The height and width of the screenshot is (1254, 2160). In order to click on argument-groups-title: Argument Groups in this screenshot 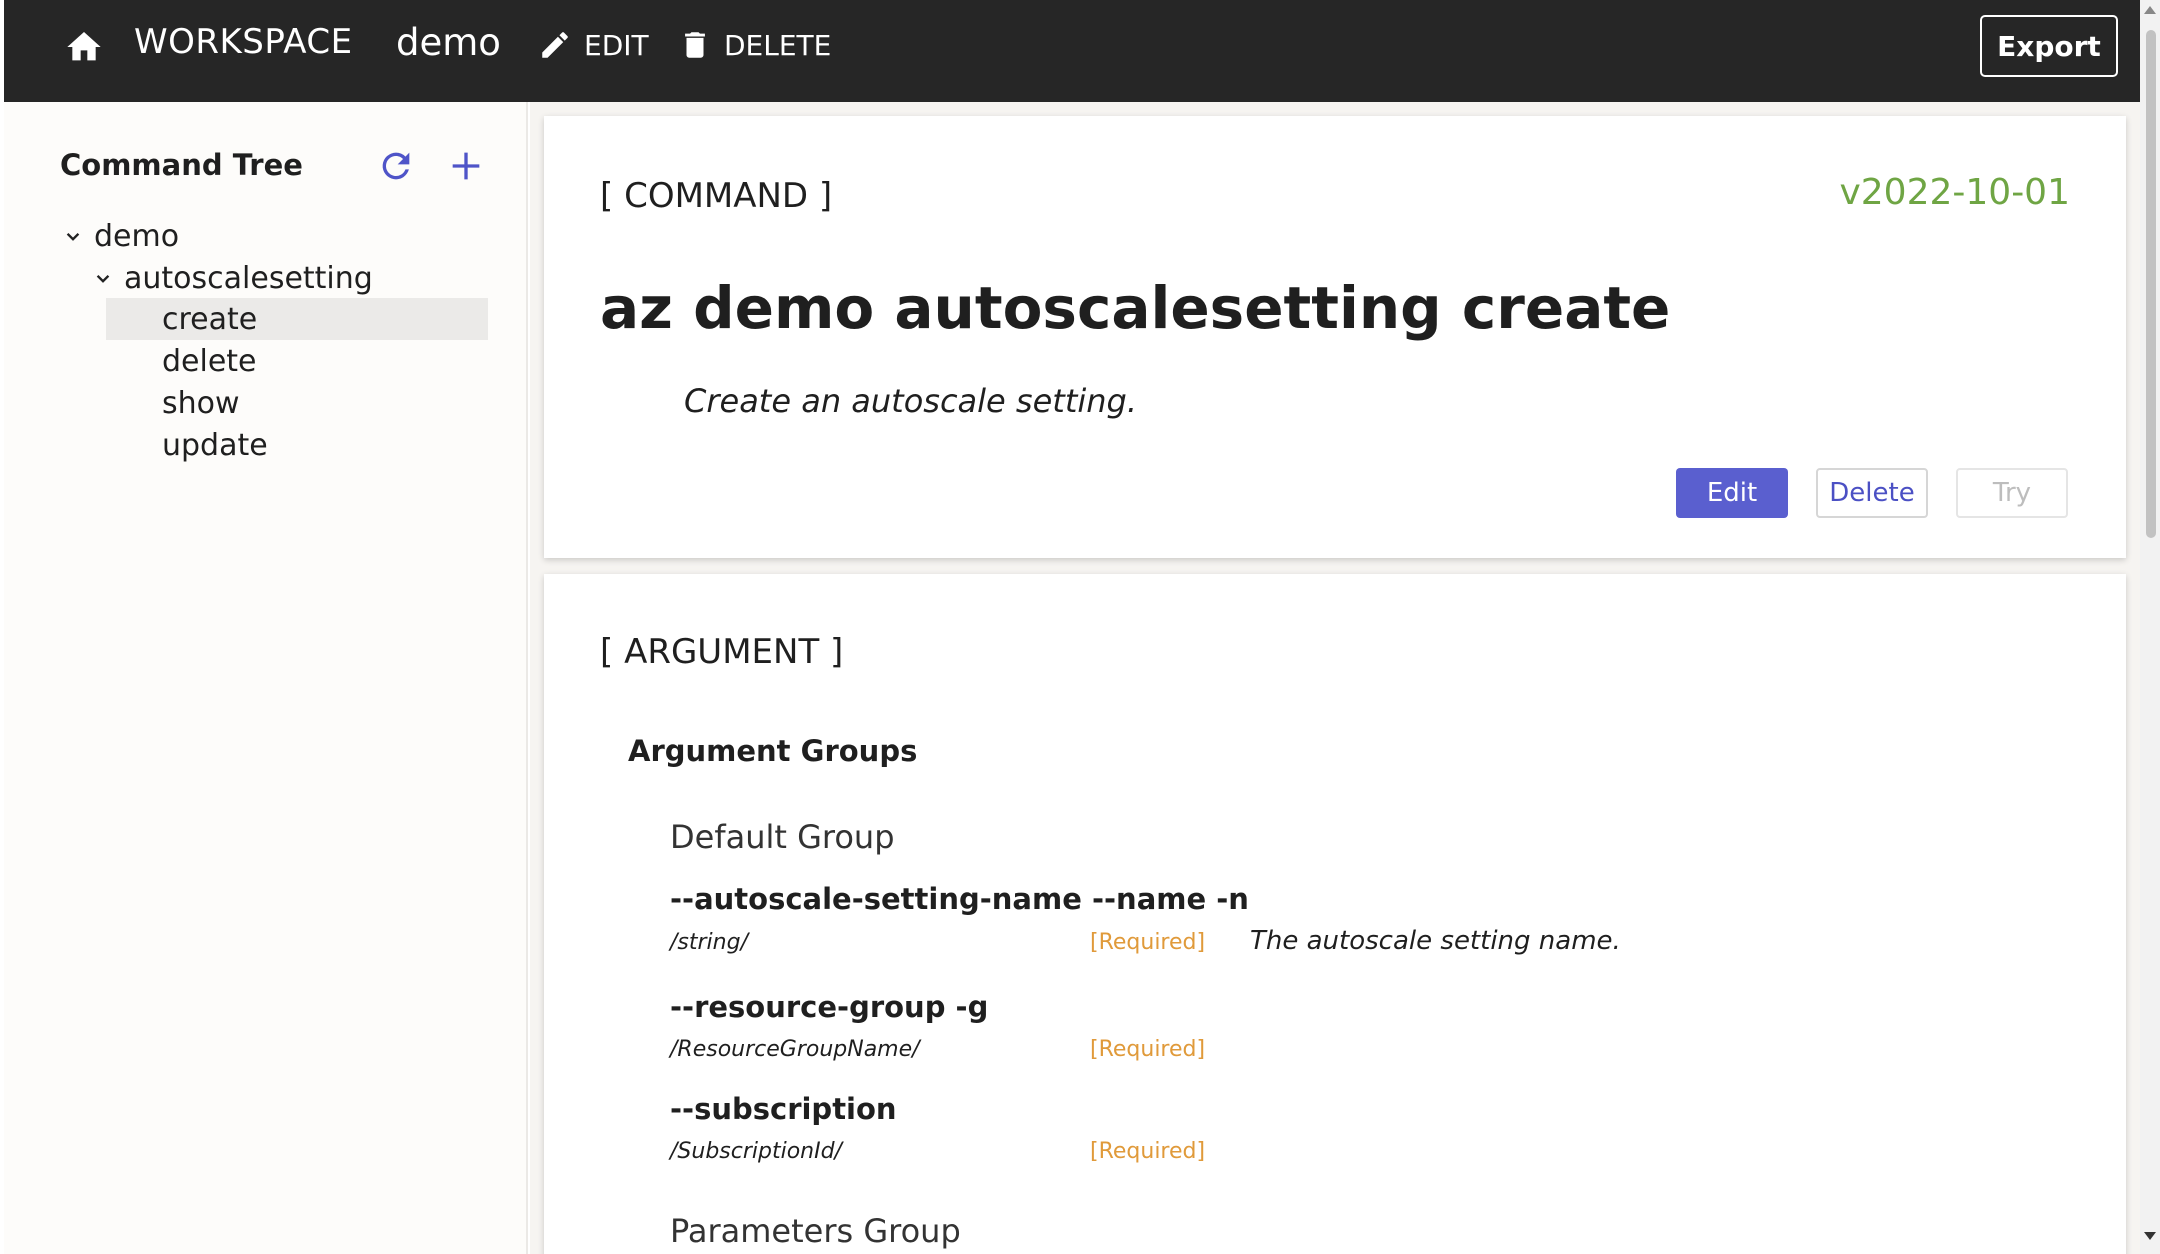, I will do `click(773, 751)`.